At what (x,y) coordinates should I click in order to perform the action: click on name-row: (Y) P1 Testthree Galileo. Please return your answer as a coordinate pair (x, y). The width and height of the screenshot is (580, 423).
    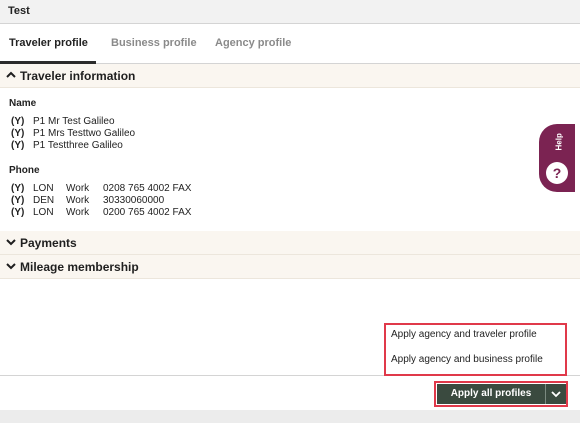
    Looking at the image, I should click on (67, 145).